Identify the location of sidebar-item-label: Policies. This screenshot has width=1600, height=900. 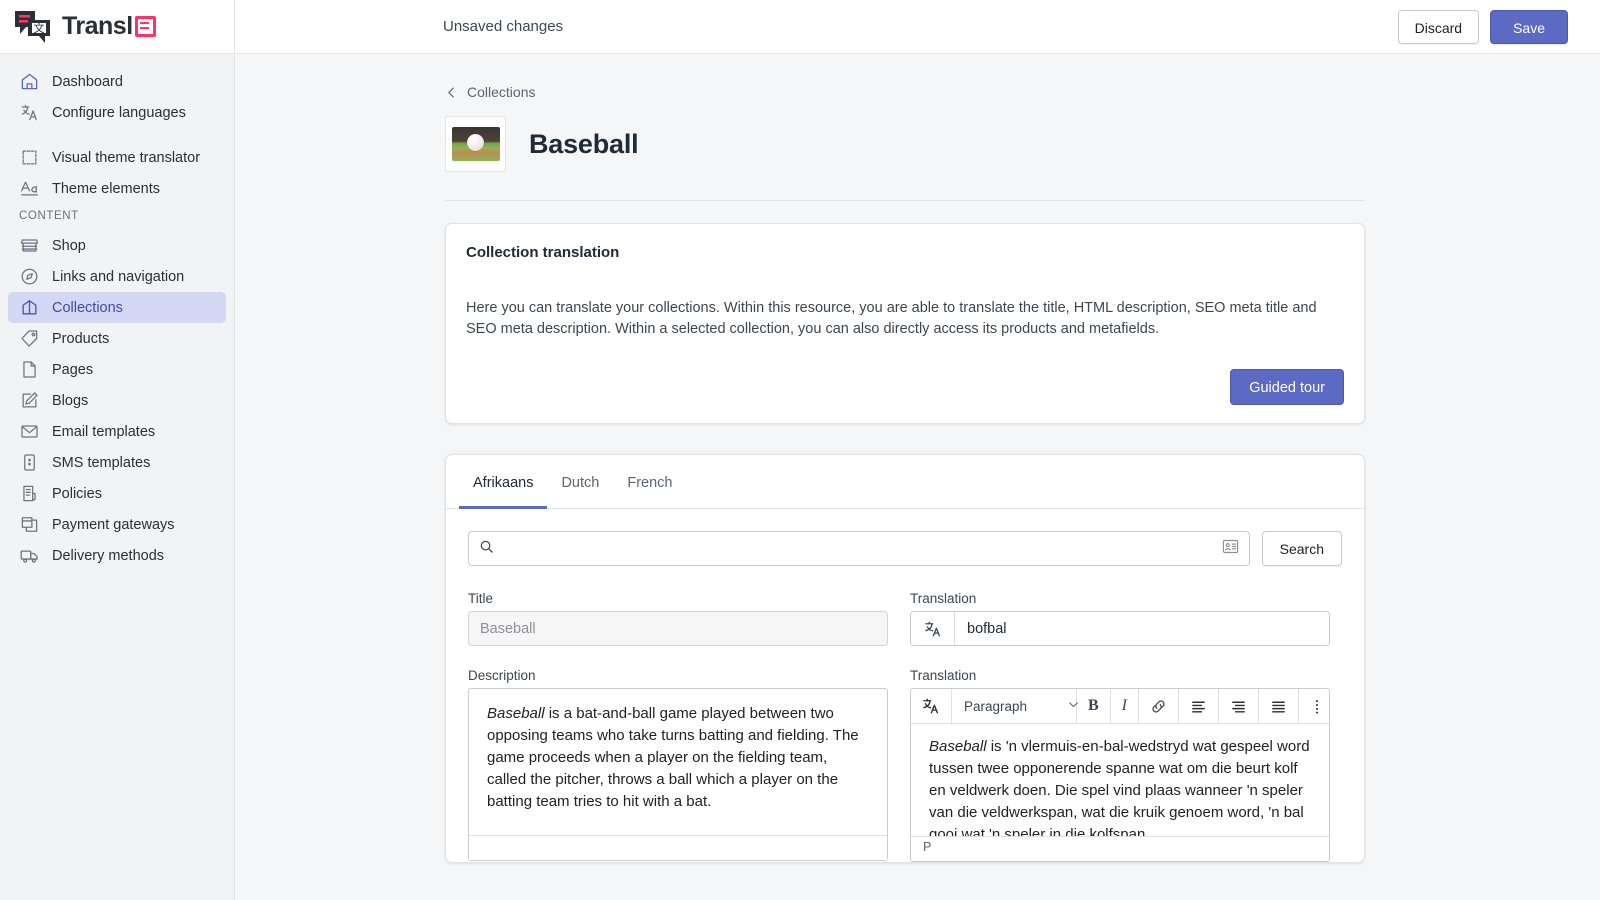
(77, 493).